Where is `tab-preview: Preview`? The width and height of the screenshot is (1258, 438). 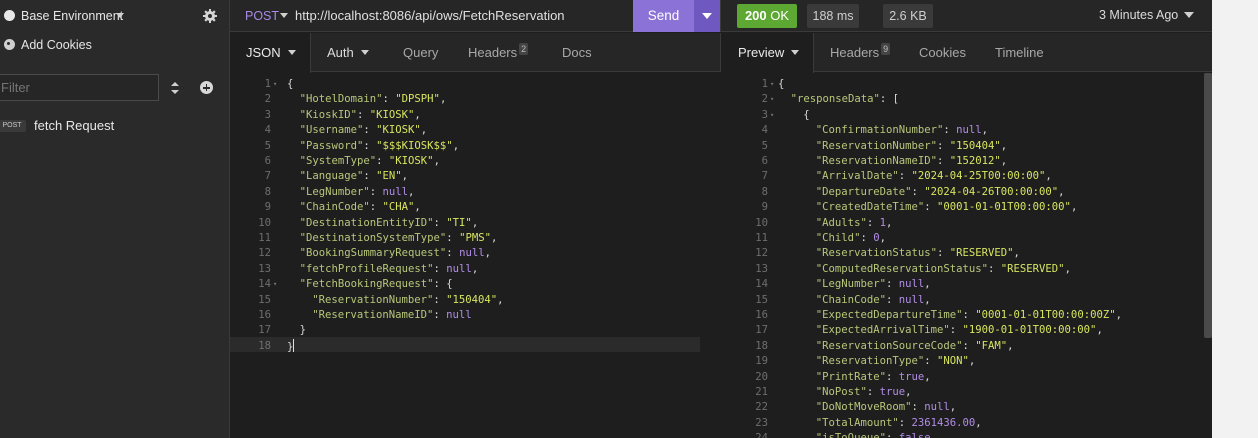 tab-preview: Preview is located at coordinates (767, 53).